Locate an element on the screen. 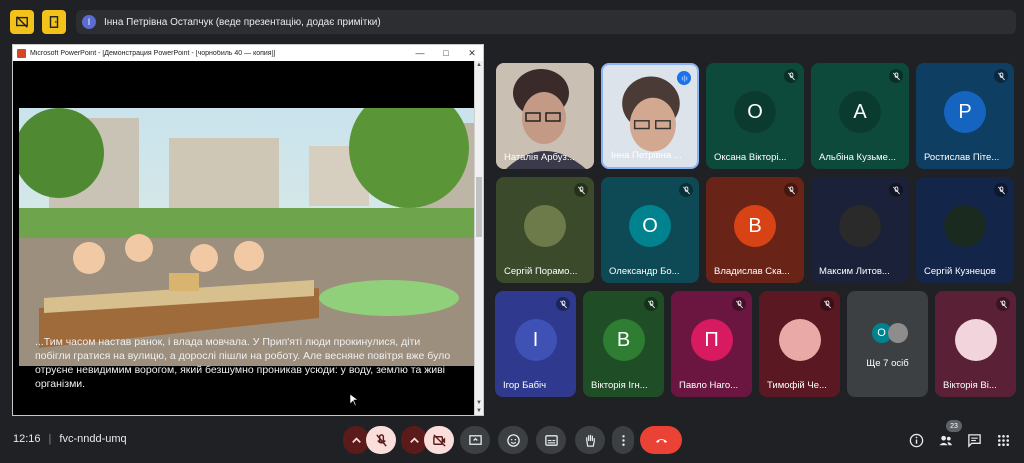 This screenshot has width=1024, height=463. chat-button is located at coordinates (974, 440).